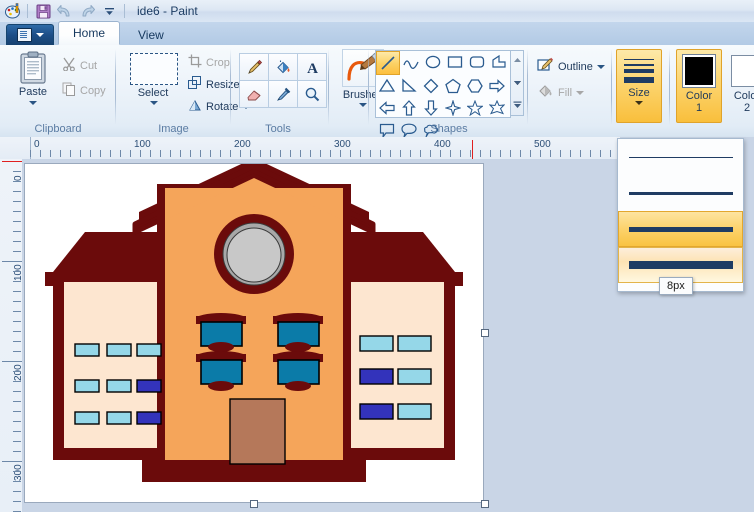  I want to click on size-option-3px, so click(680, 193).